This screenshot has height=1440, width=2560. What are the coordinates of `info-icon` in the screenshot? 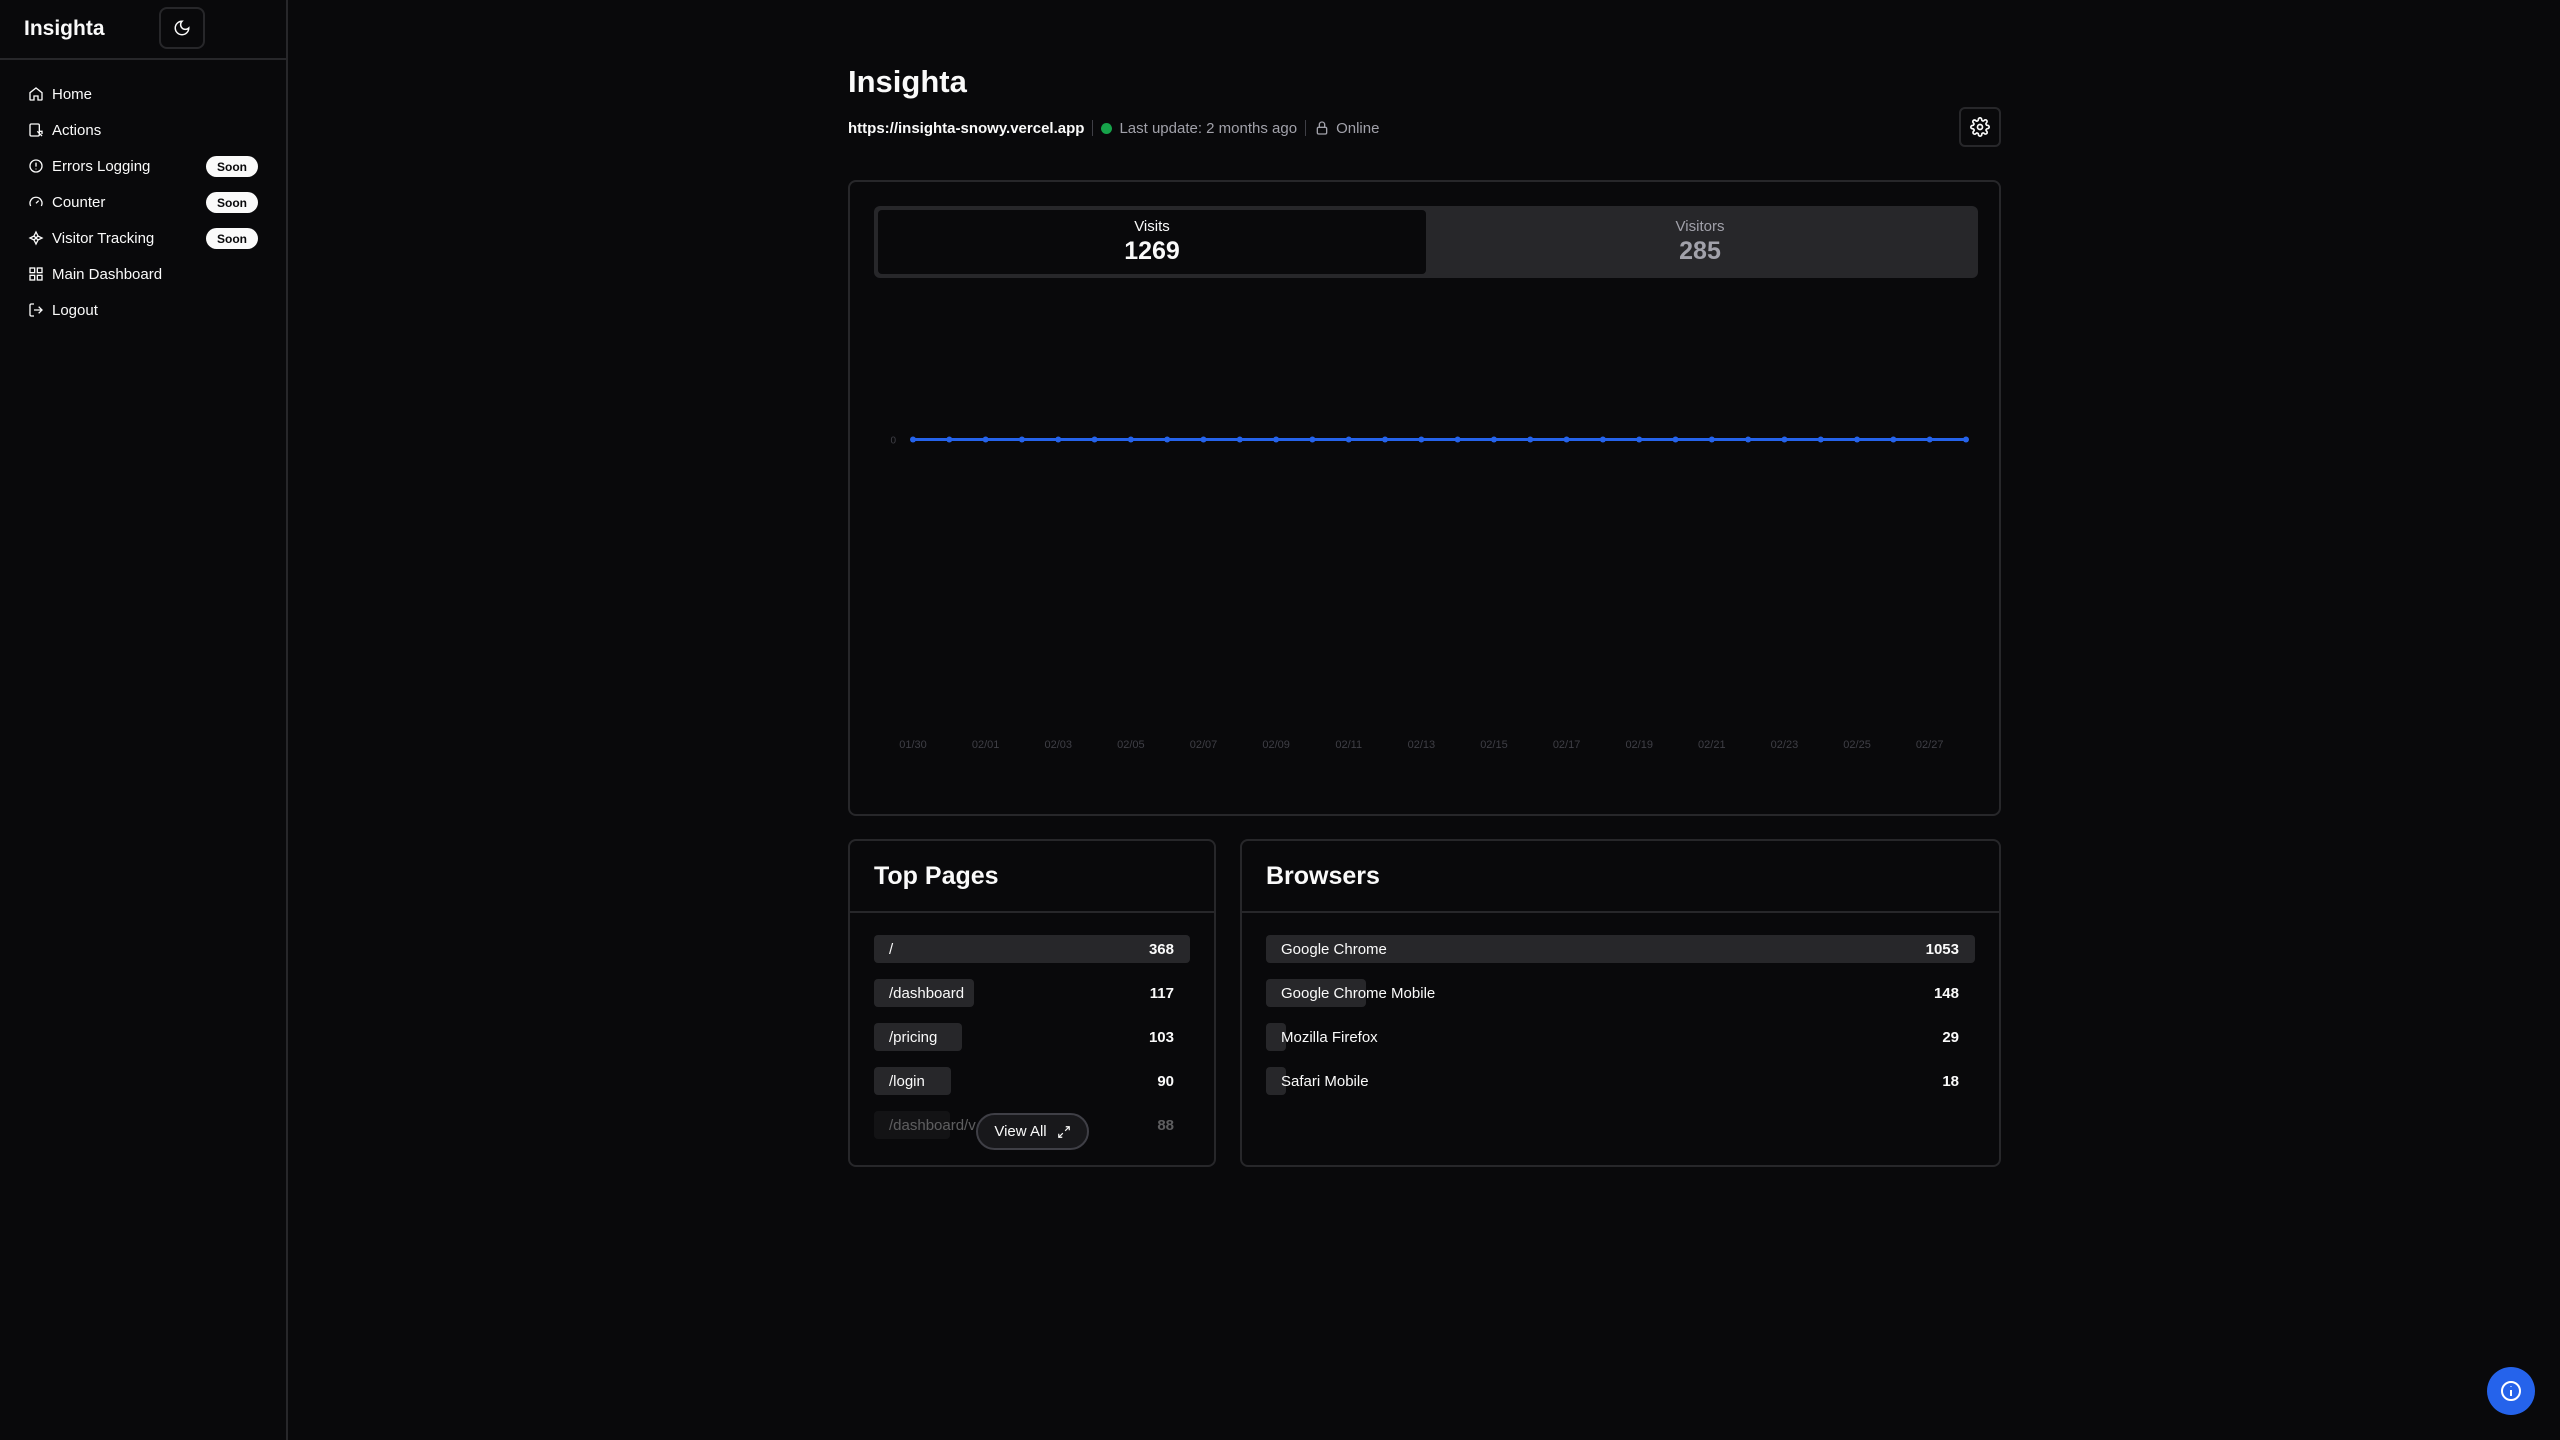 It's located at (2511, 1391).